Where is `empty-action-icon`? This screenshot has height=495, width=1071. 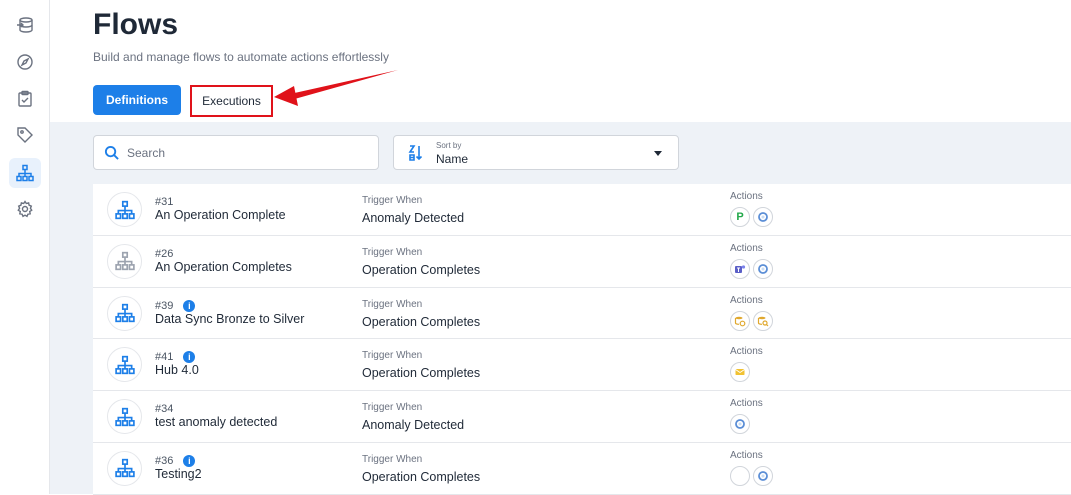 empty-action-icon is located at coordinates (740, 476).